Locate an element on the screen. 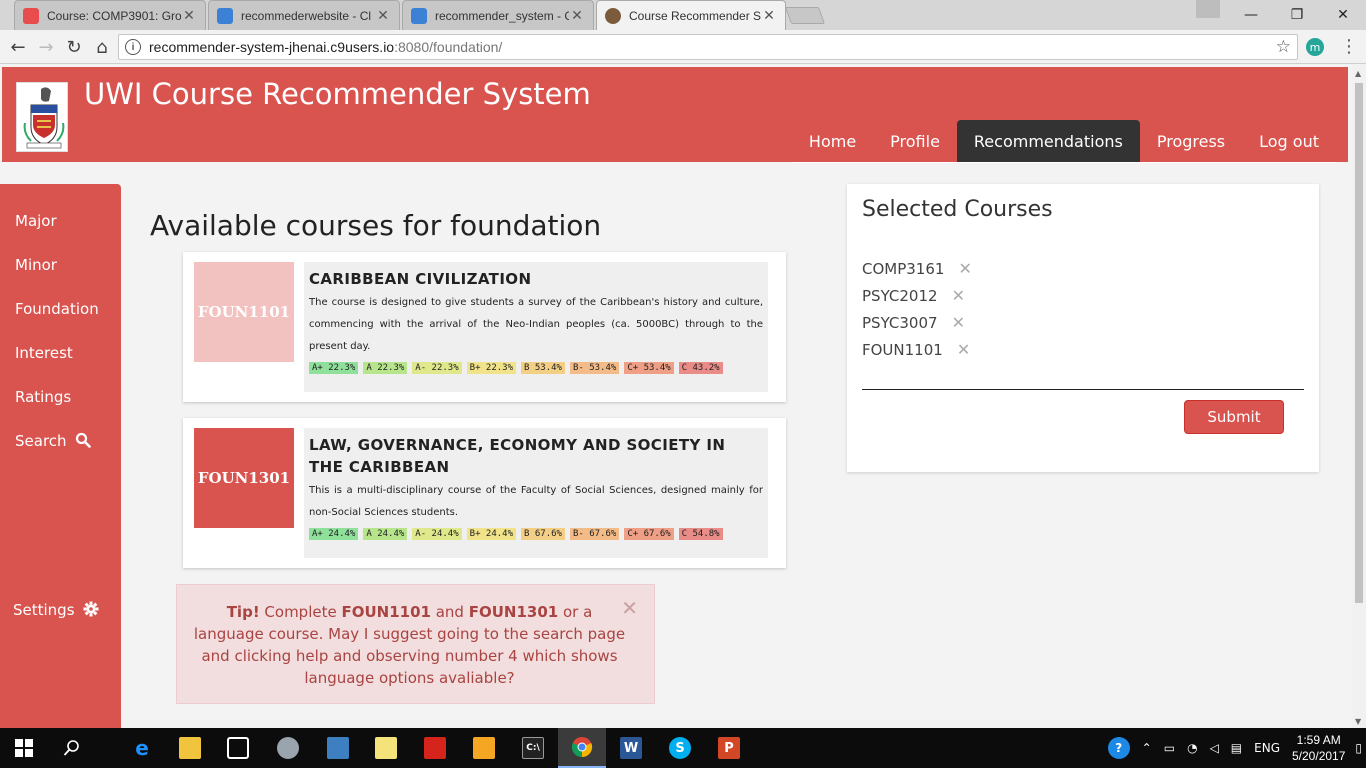 Image resolution: width=1366 pixels, height=768 pixels. powerpoint-icon: P is located at coordinates (729, 748).